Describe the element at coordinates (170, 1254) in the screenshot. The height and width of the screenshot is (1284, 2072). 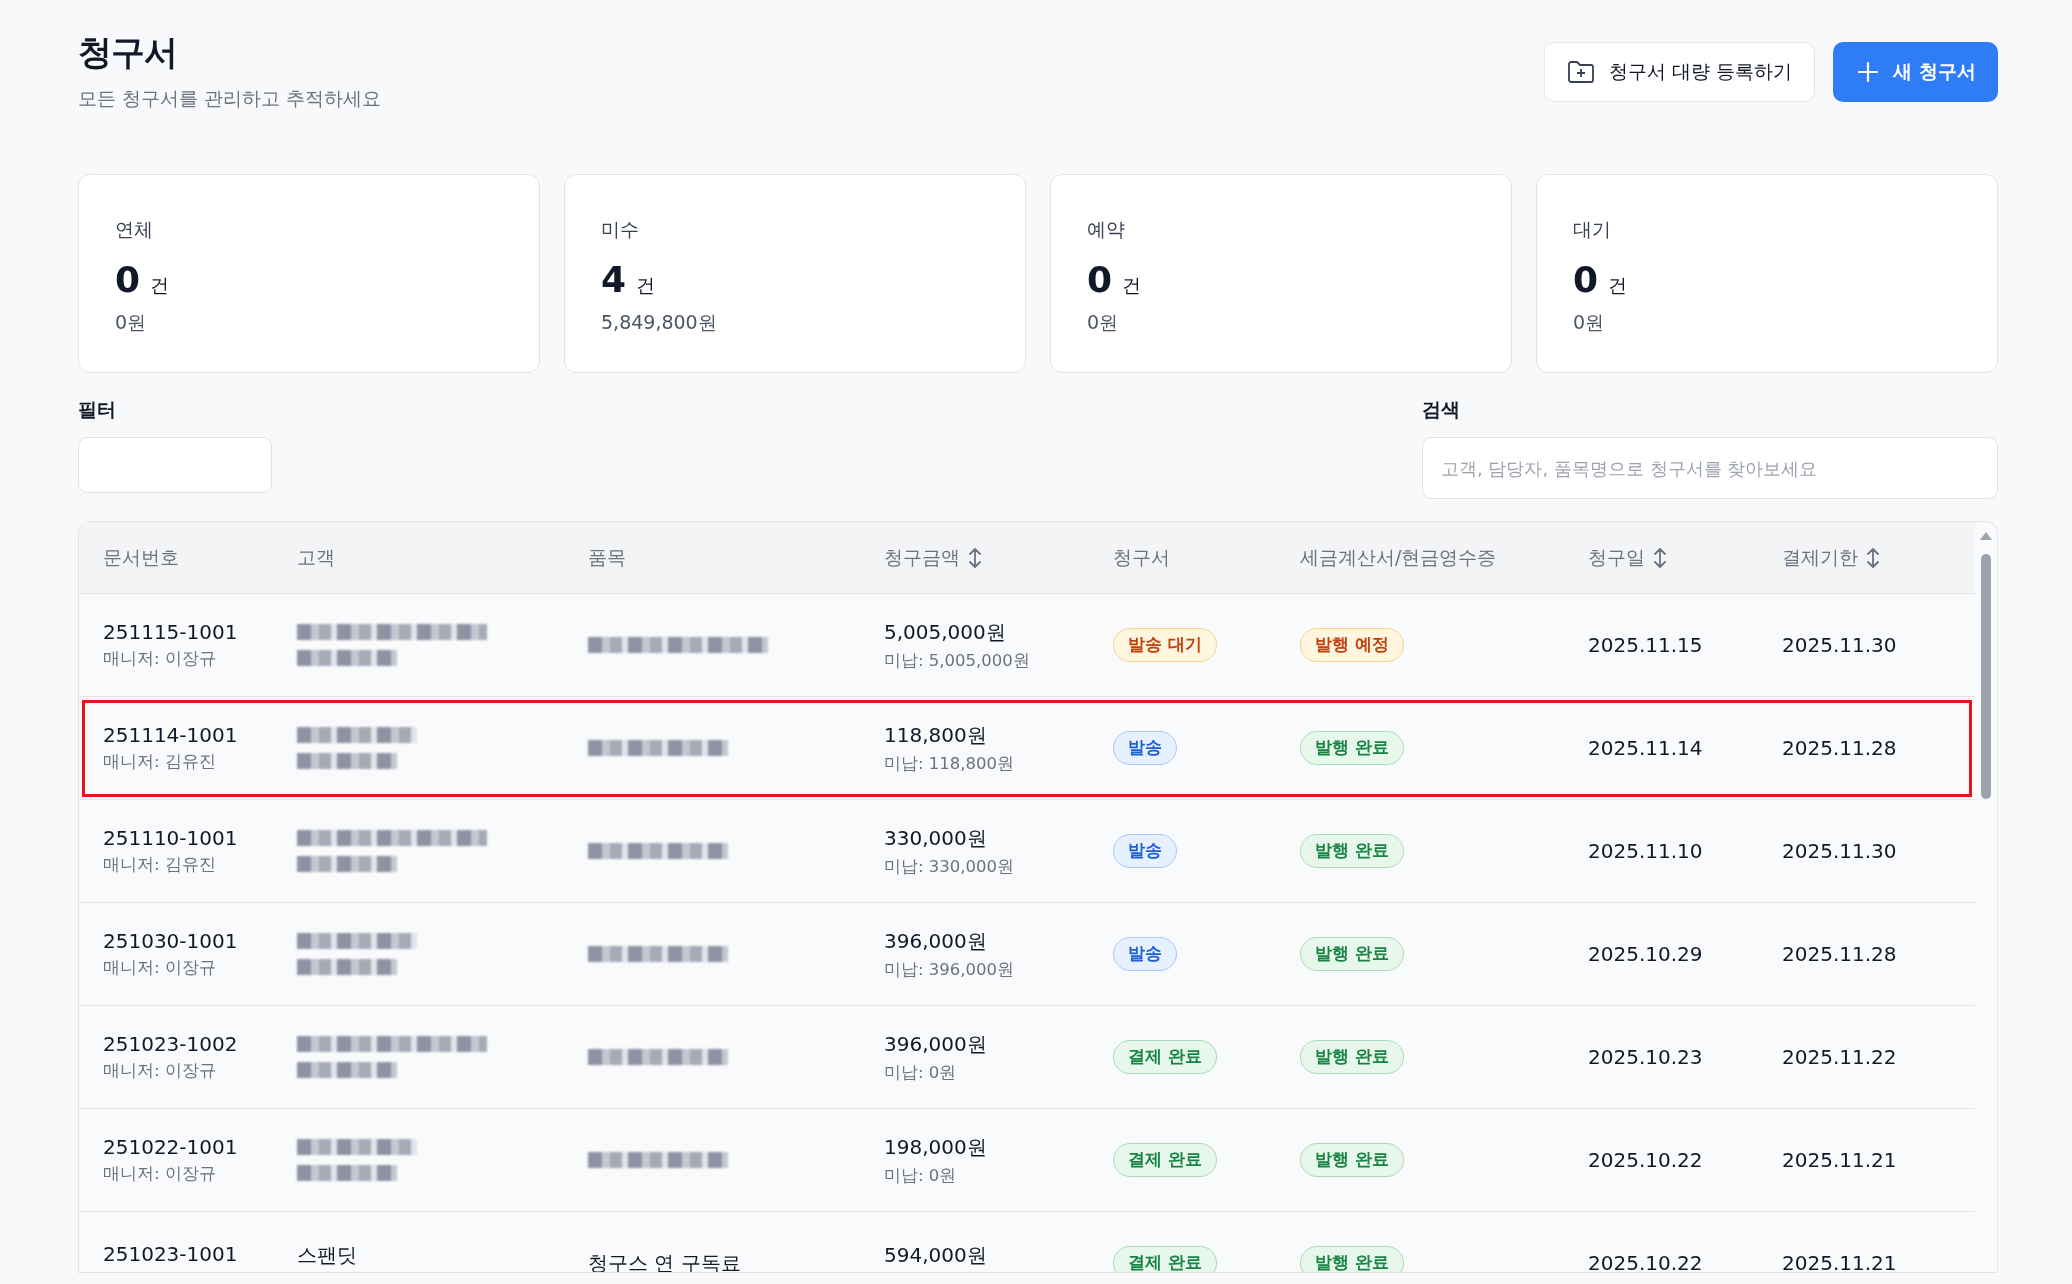
I see `document-number: 251023-1001` at that location.